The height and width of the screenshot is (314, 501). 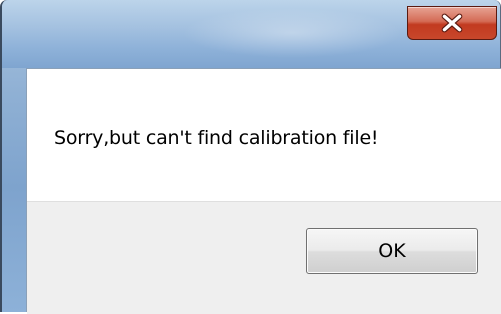 I want to click on close-button, so click(x=452, y=23).